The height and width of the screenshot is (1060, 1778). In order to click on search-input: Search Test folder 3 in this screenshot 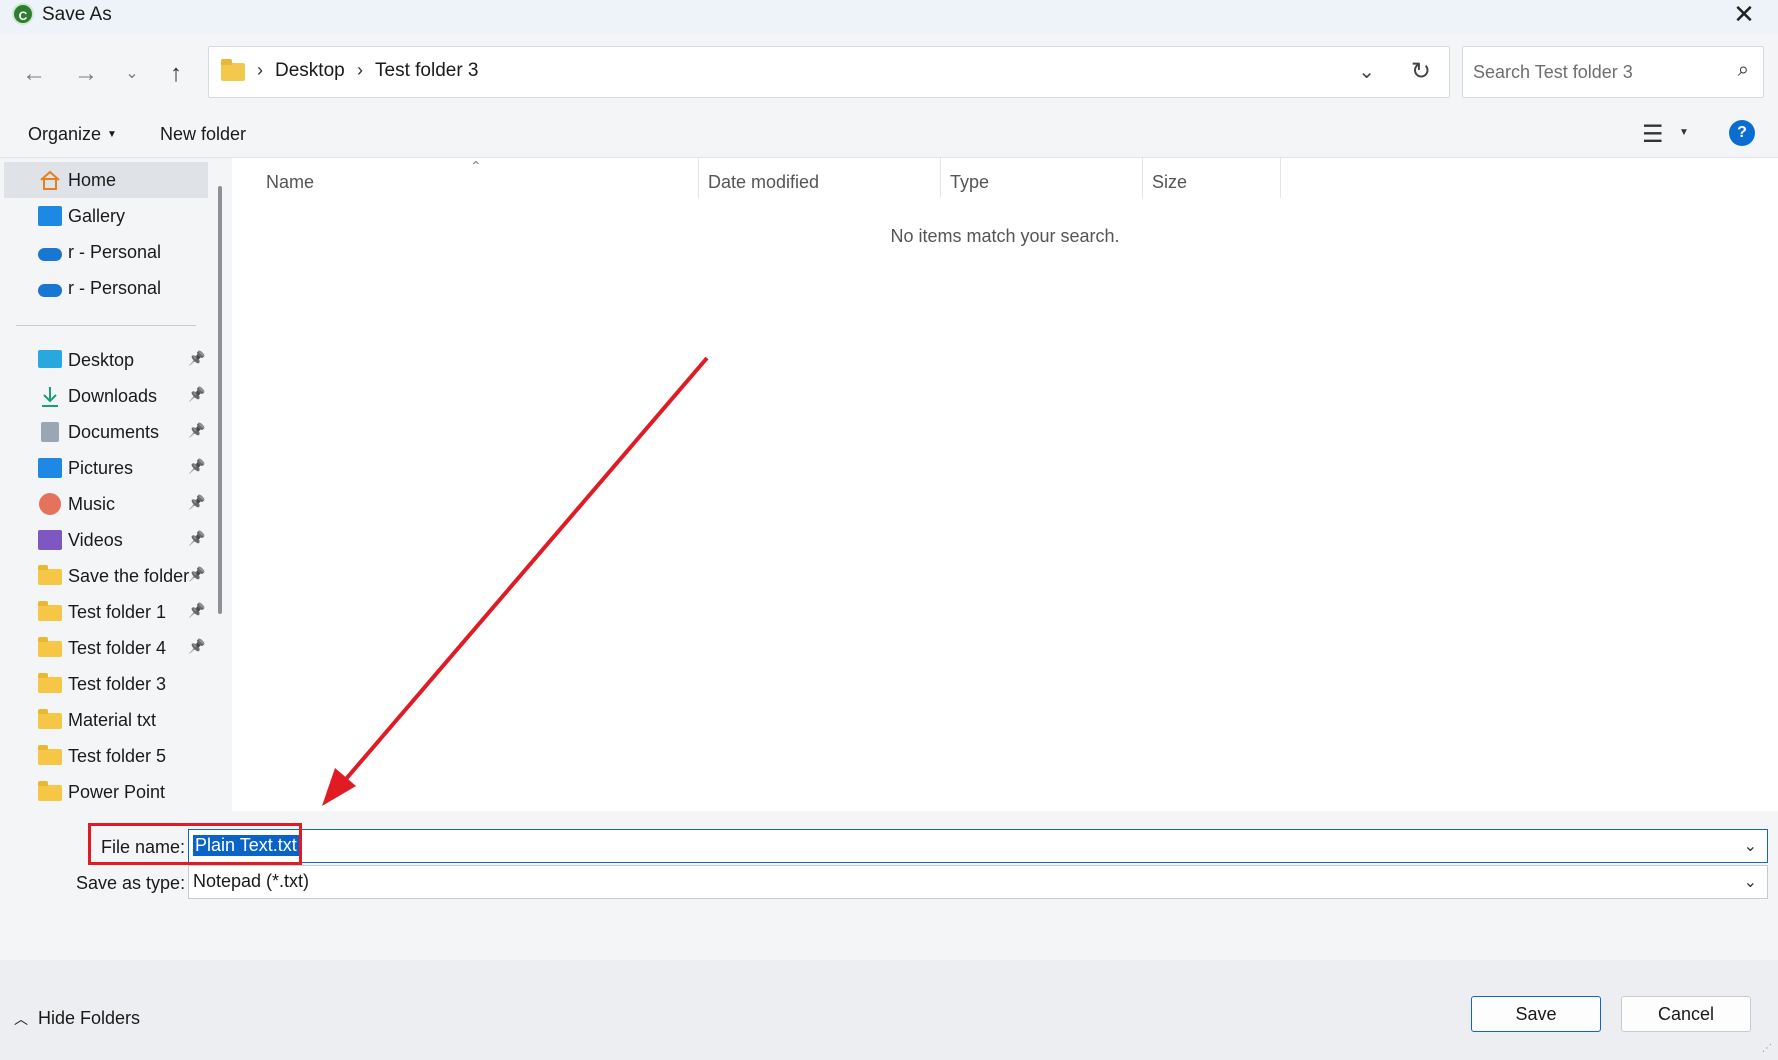, I will do `click(1553, 72)`.